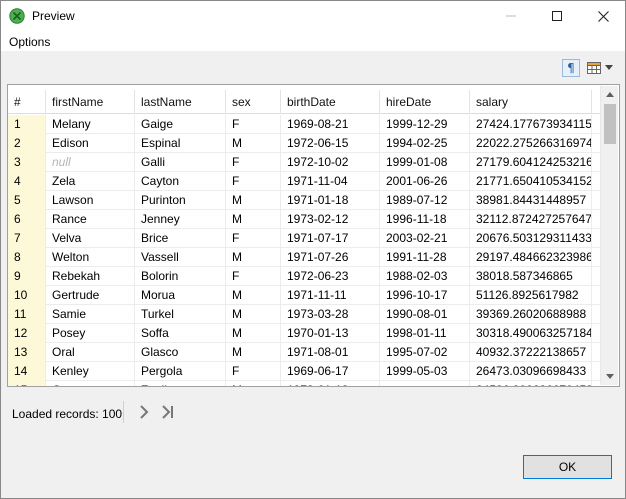 The height and width of the screenshot is (499, 626). I want to click on scroll-down-button, so click(610, 376).